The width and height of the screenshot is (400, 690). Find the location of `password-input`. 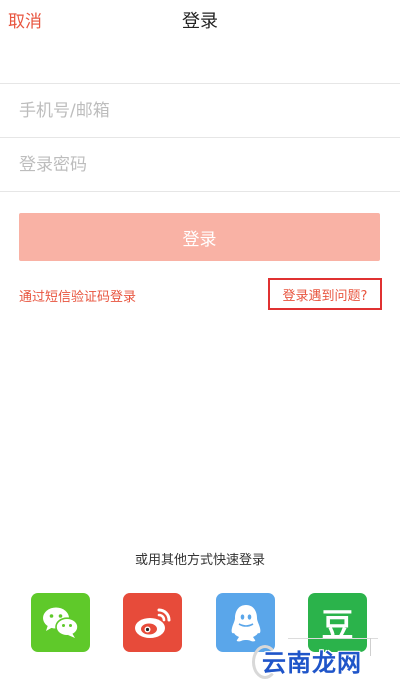

password-input is located at coordinates (199, 164).